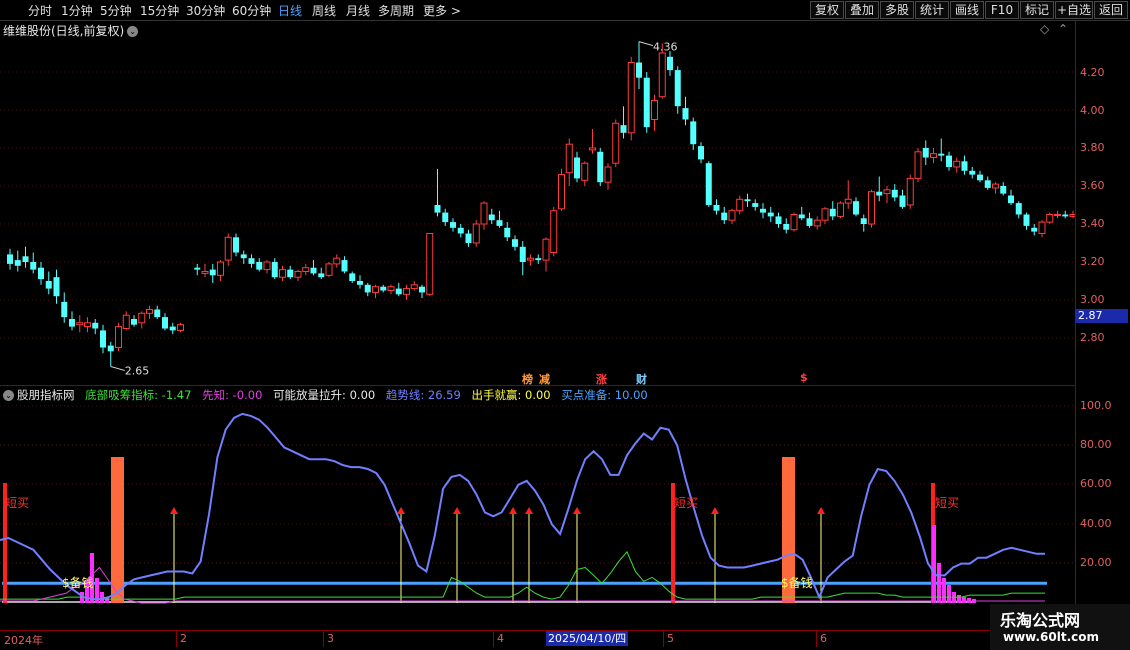 This screenshot has width=1130, height=650. Describe the element at coordinates (1092, 72) in the screenshot. I see `y-tick-label: 4.20` at that location.